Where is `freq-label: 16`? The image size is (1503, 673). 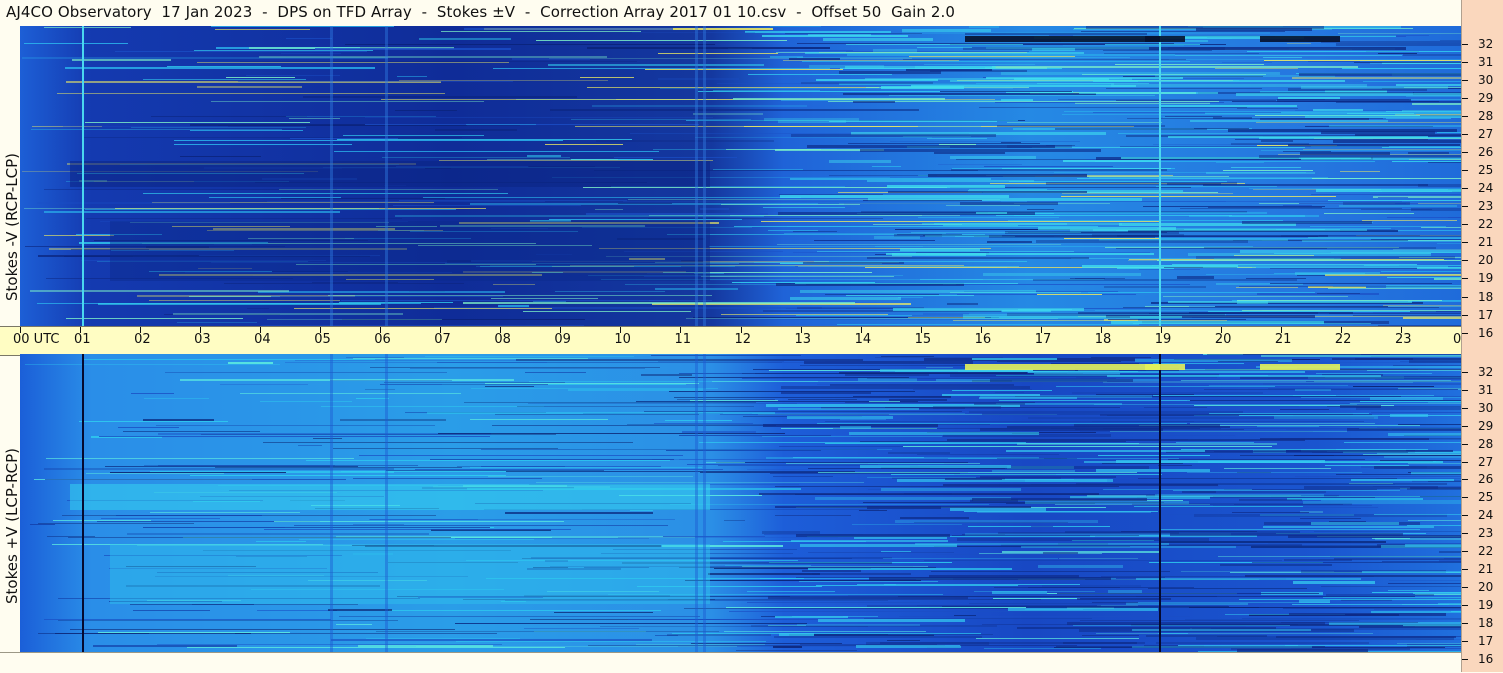 freq-label: 16 is located at coordinates (1486, 332).